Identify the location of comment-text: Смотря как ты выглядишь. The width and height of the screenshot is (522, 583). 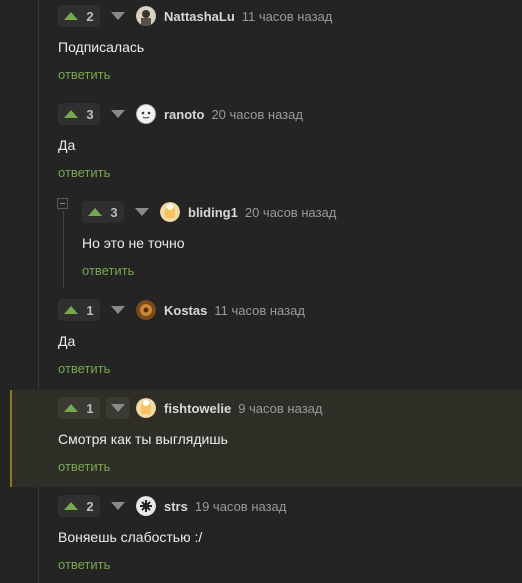
(143, 439).